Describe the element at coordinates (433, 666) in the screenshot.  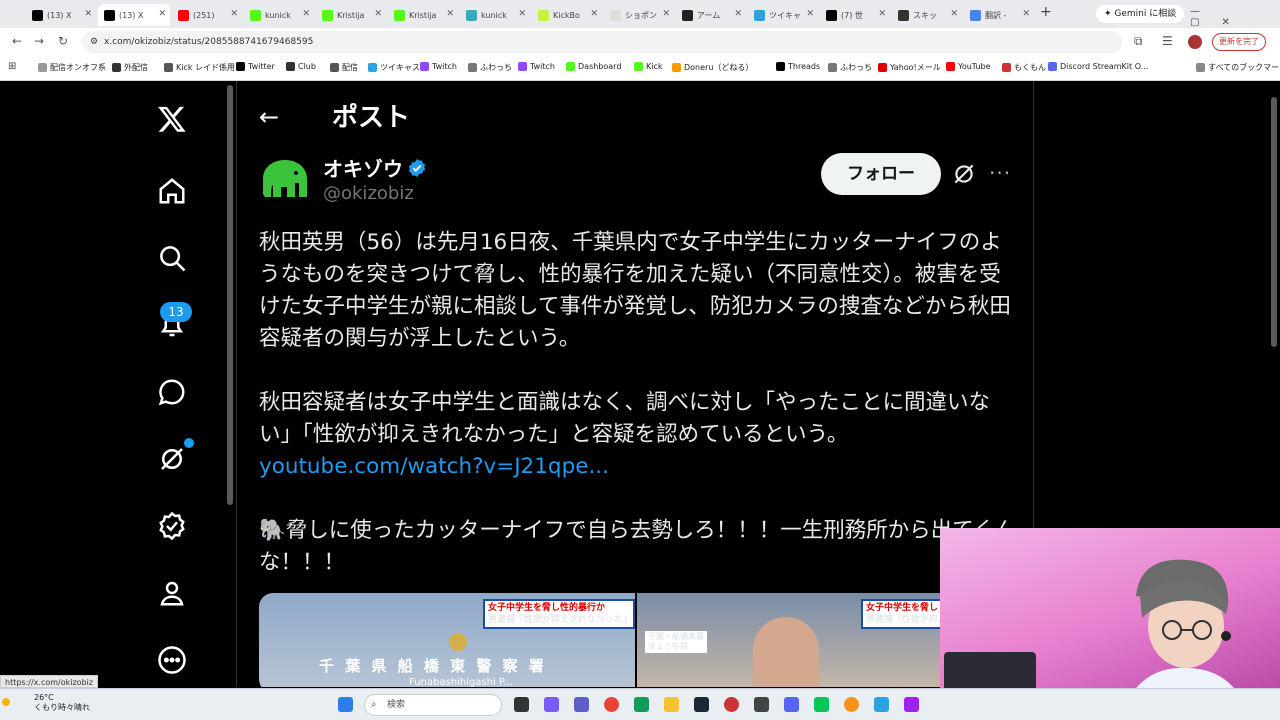
I see `station-sign: 千 葉 県 船 橋 東 警 察 署` at that location.